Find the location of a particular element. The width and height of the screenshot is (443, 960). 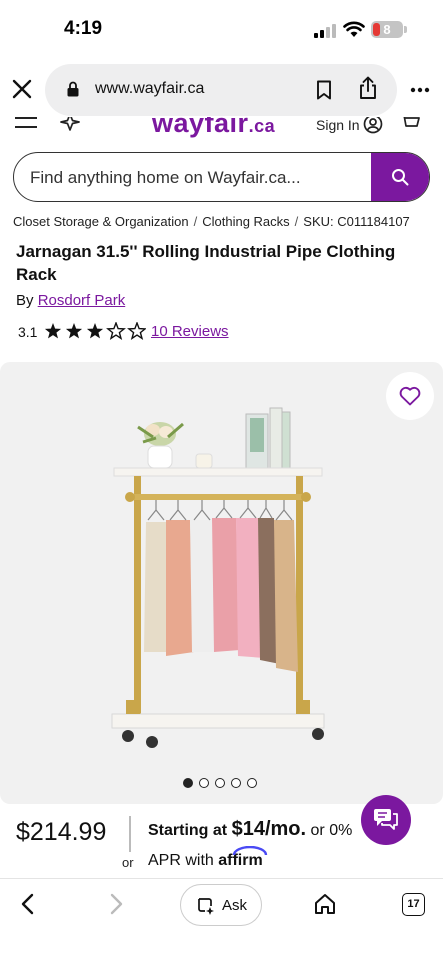

site-header: wayfair.ca Sign In is located at coordinates (221, 128).